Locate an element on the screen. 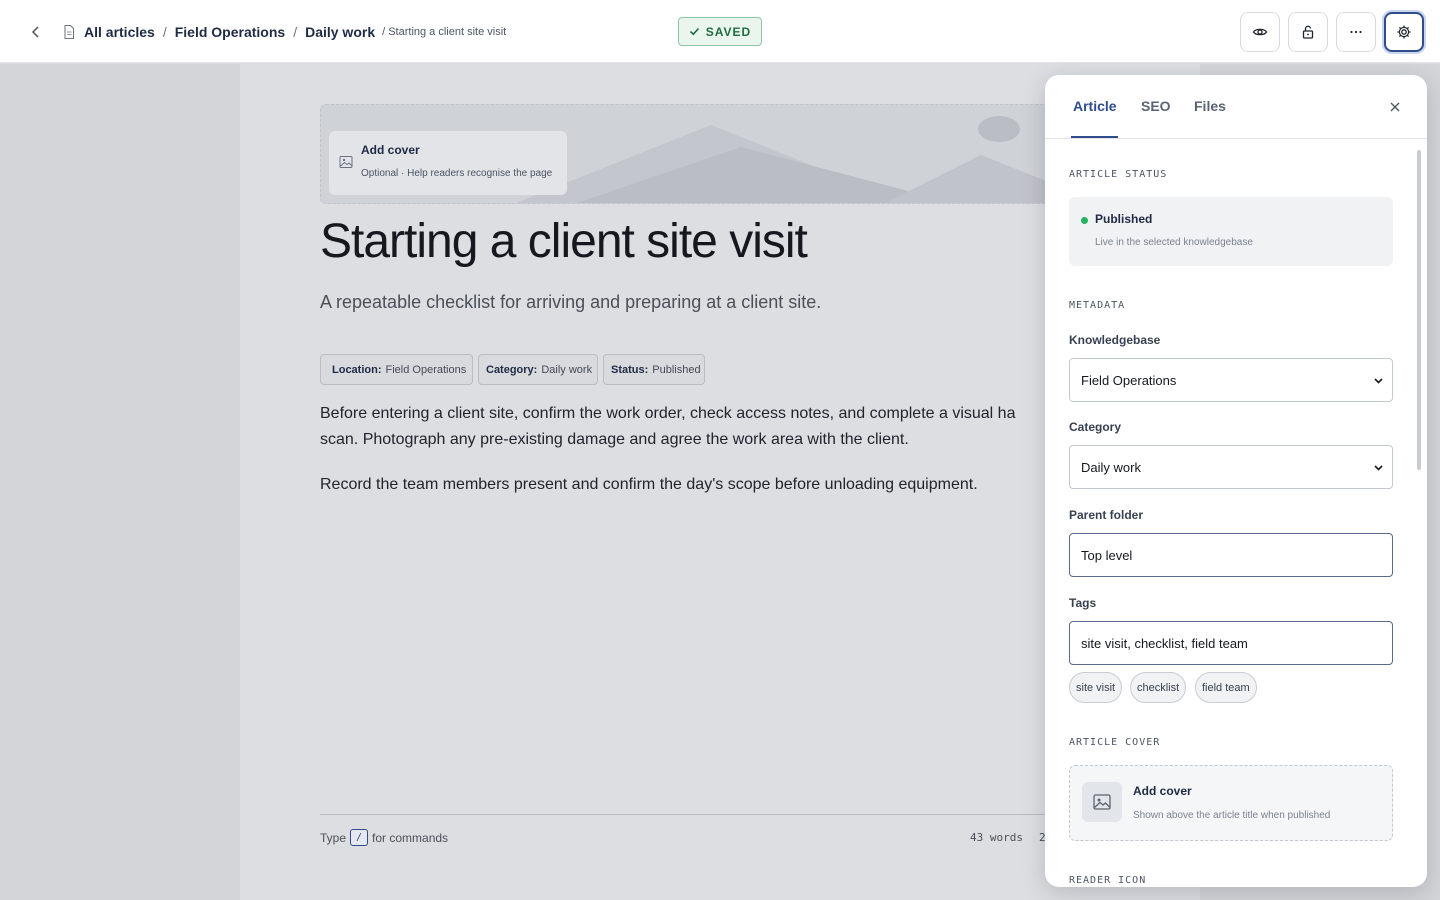 This screenshot has width=1440, height=900. category-chip: Category: Daily work is located at coordinates (538, 369).